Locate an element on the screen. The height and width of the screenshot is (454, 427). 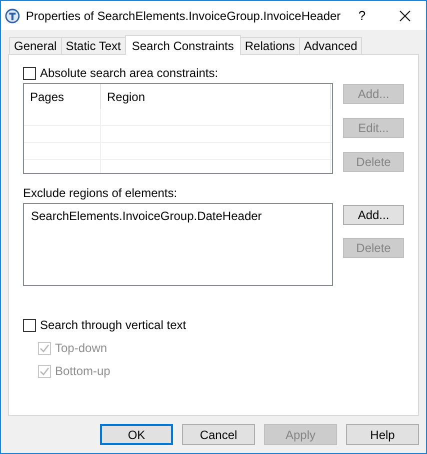
section-label: Exclude regions of elements: is located at coordinates (100, 193).